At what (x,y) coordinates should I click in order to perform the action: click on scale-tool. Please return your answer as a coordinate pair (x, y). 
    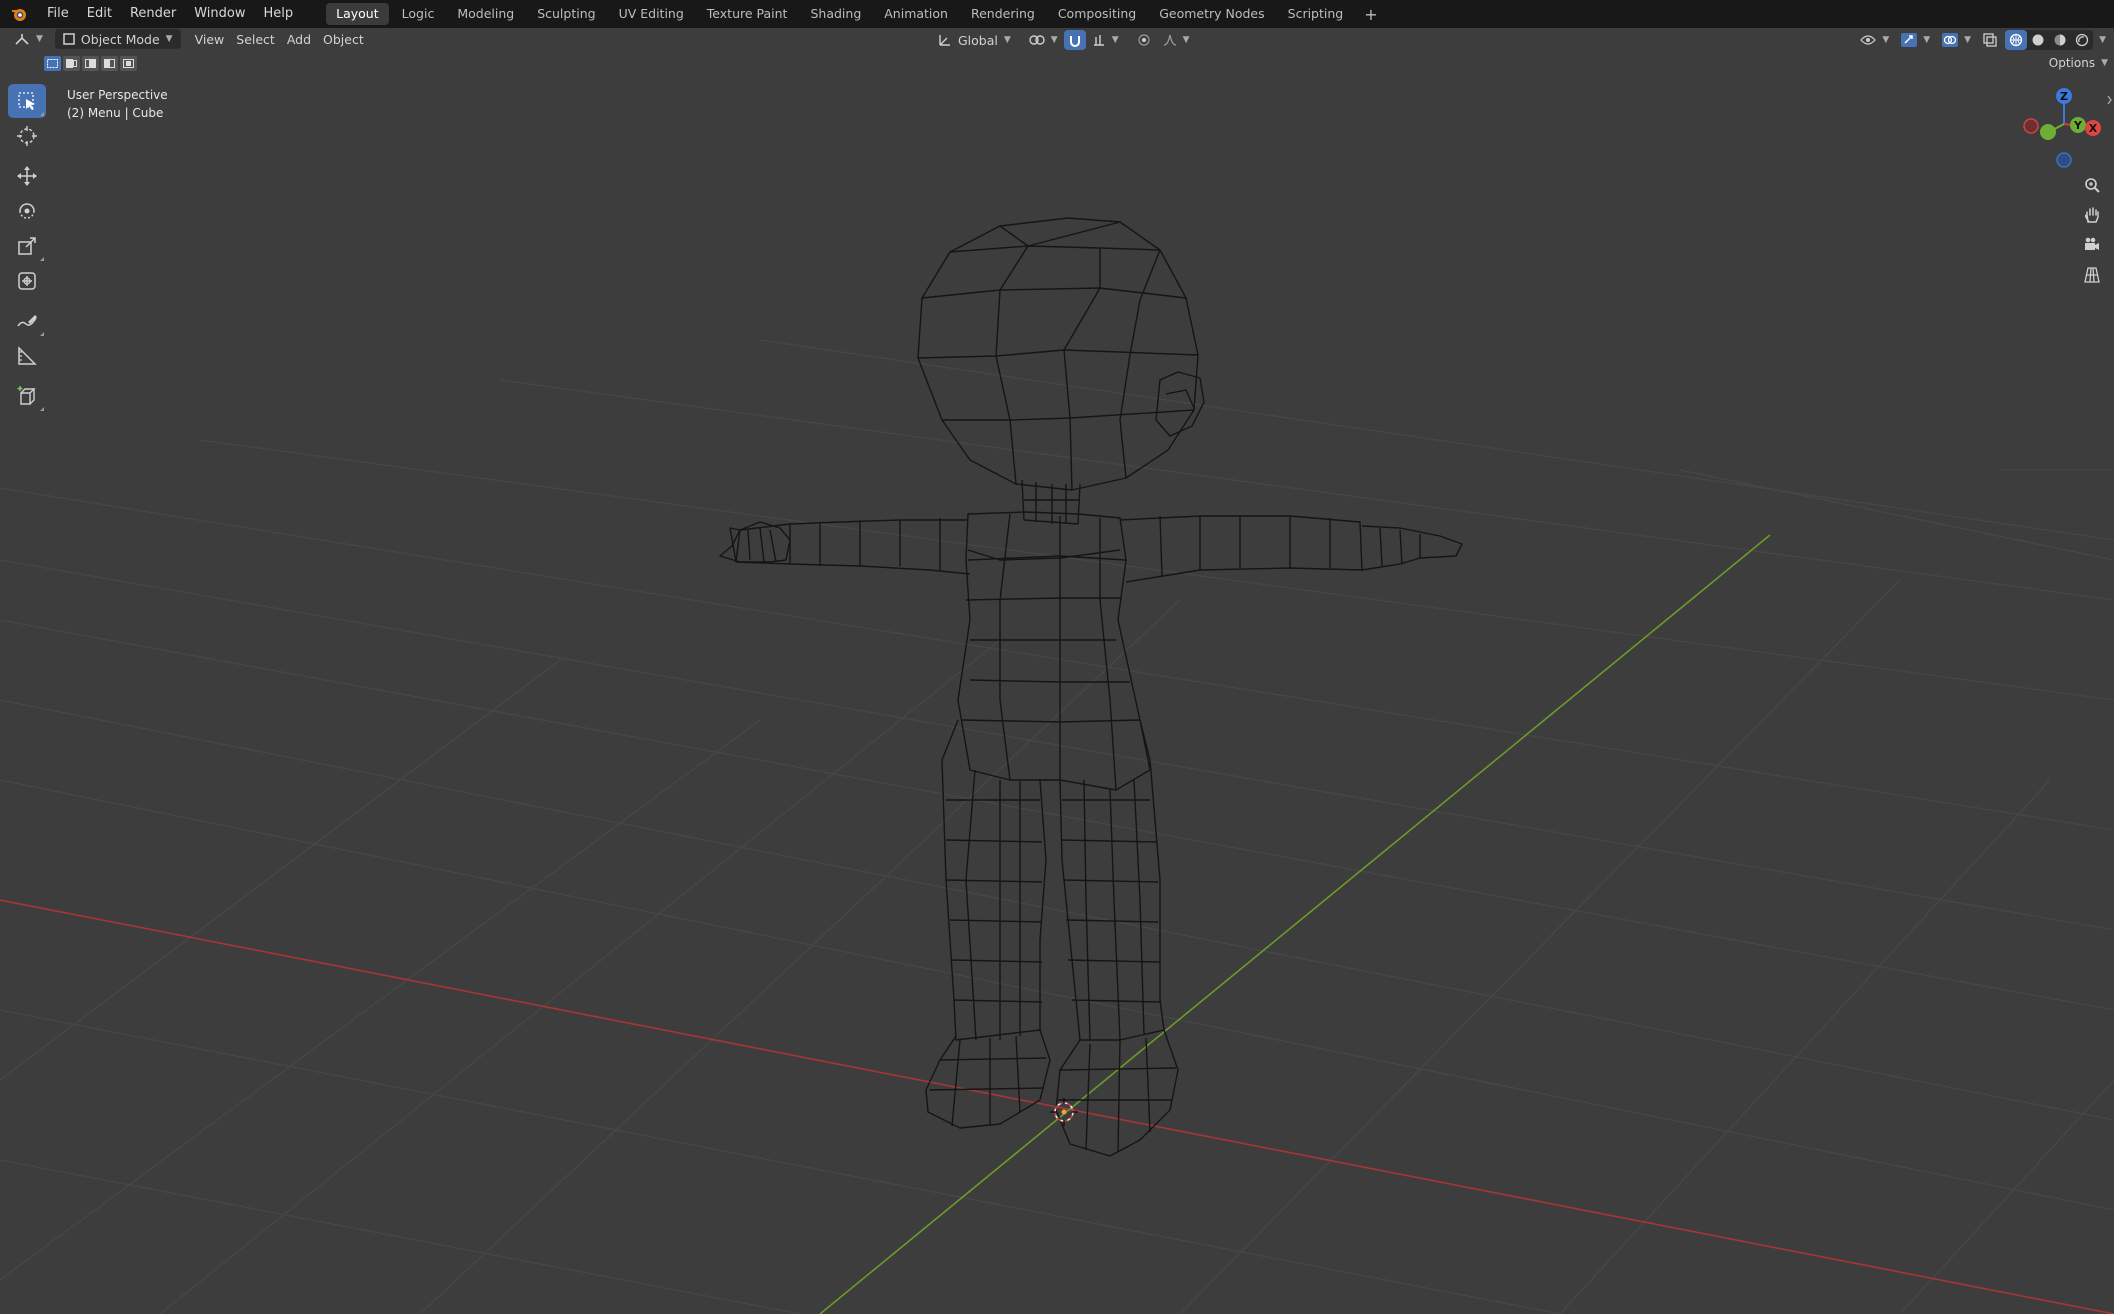
    Looking at the image, I should click on (27, 246).